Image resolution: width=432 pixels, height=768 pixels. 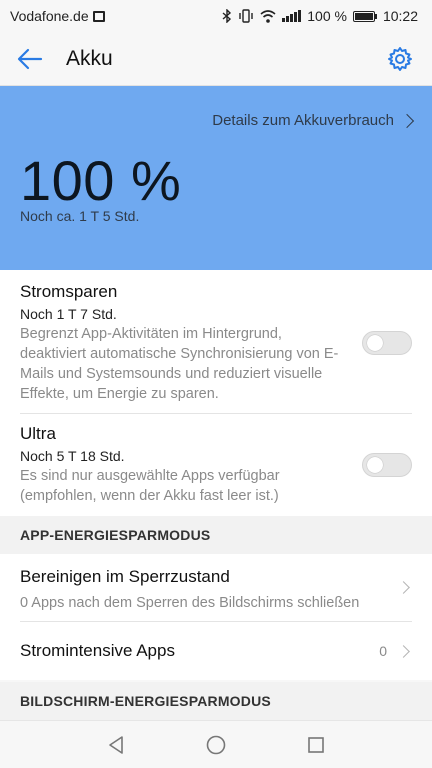 I want to click on bluetooth-icon, so click(x=227, y=16).